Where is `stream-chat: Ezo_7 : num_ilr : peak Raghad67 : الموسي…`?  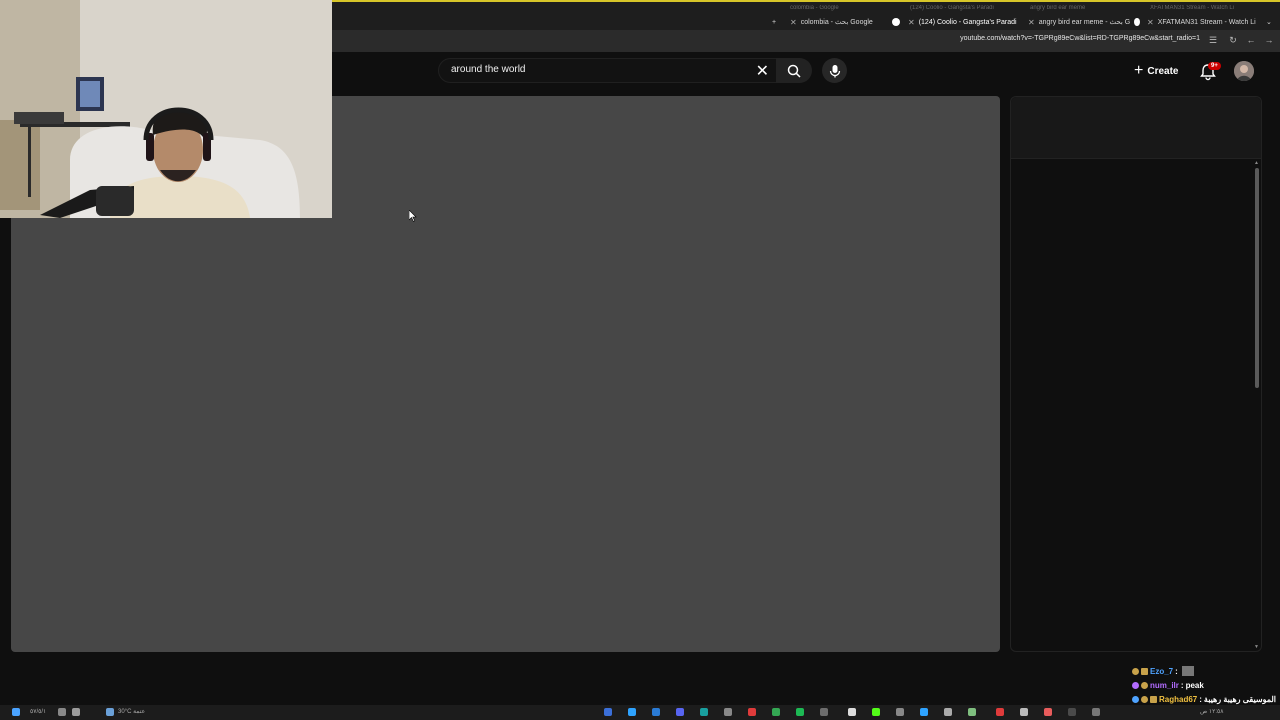 stream-chat: Ezo_7 : num_ilr : peak Raghad67 : الموسي… is located at coordinates (1204, 685).